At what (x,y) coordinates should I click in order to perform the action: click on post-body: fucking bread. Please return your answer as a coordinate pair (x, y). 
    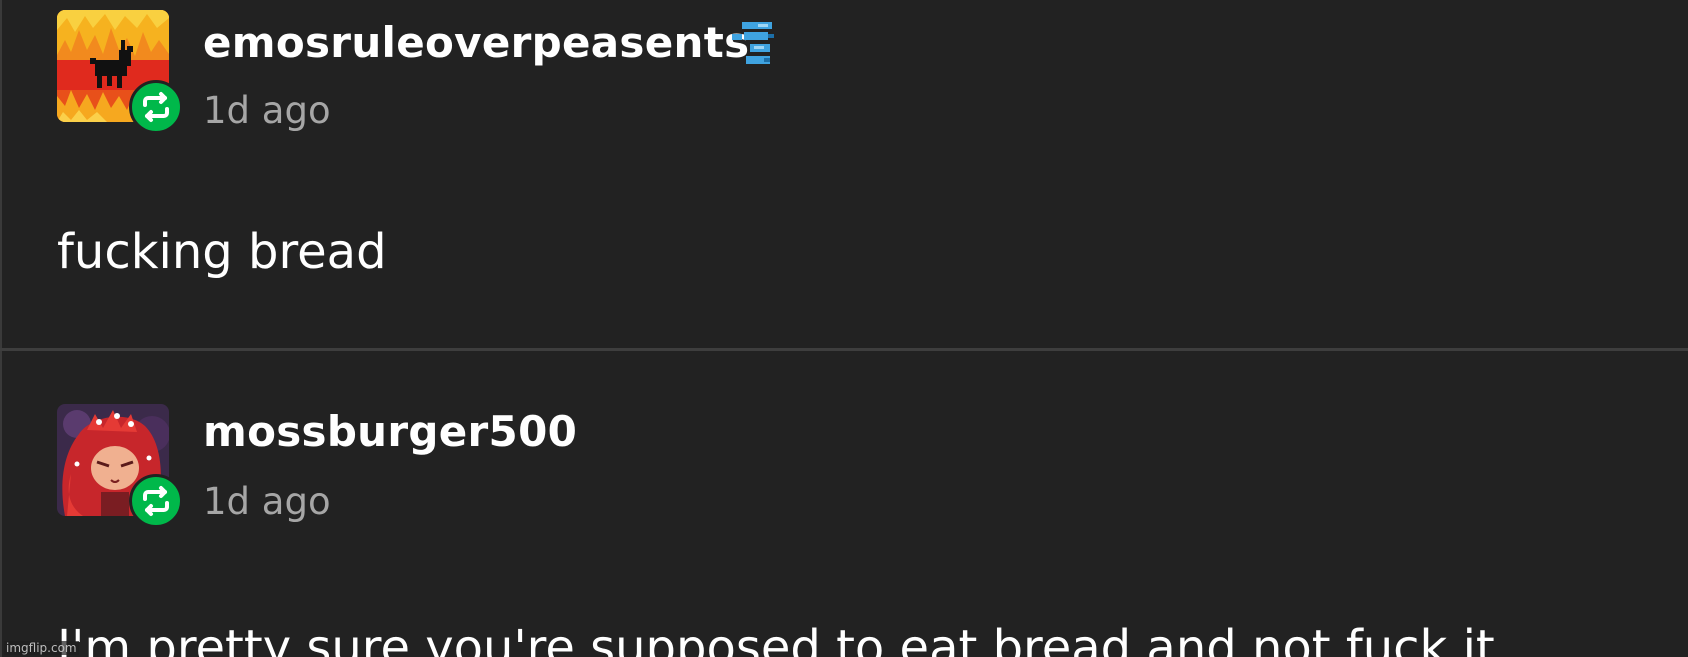
    Looking at the image, I should click on (222, 252).